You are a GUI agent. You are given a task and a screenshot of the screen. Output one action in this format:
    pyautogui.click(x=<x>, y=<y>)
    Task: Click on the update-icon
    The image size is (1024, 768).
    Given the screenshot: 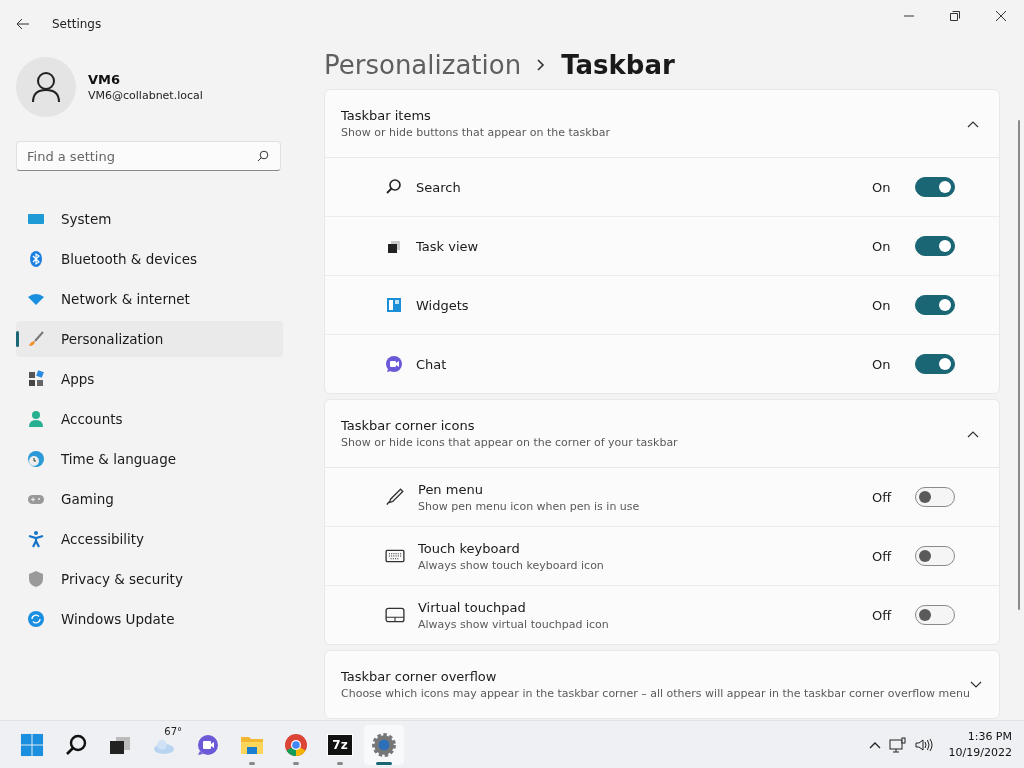 What is the action you would take?
    pyautogui.click(x=36, y=619)
    